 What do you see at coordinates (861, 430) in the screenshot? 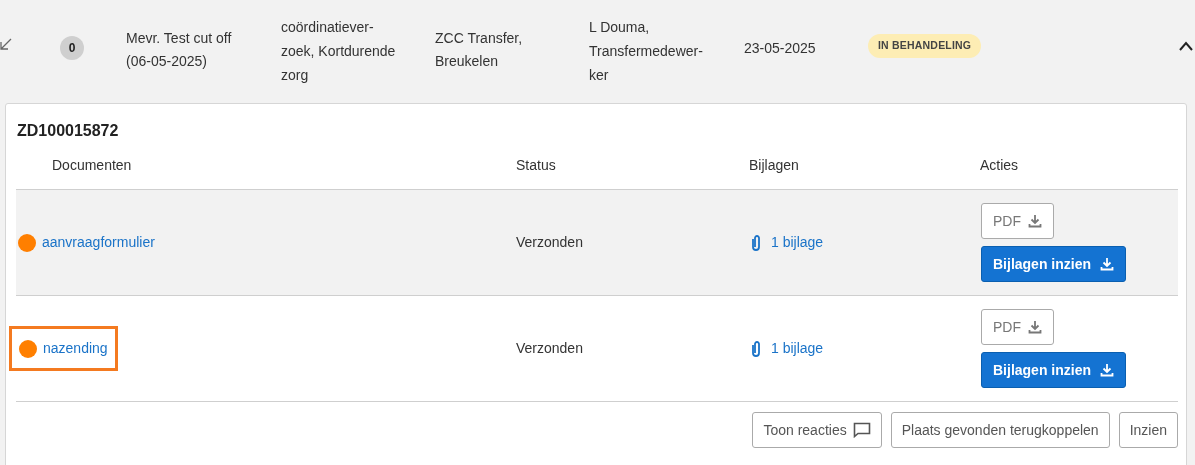
I see `comment-icon` at bounding box center [861, 430].